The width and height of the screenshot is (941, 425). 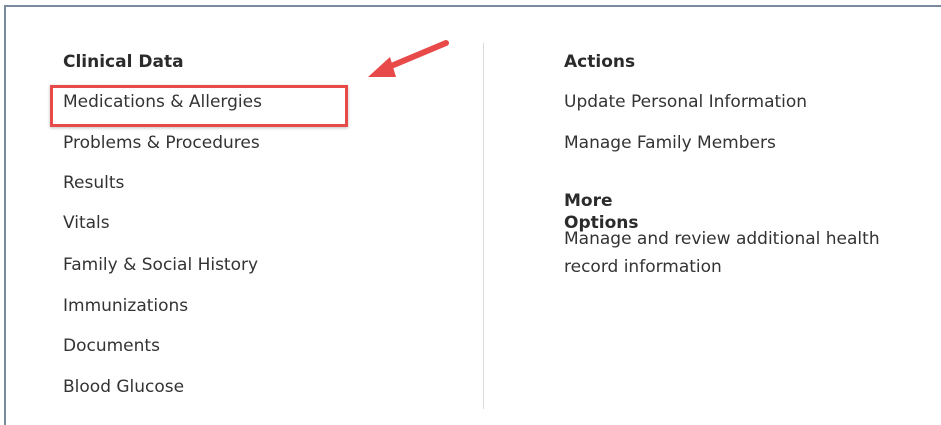 What do you see at coordinates (161, 143) in the screenshot?
I see `menu-link-problems-procedures: Problems & Procedures` at bounding box center [161, 143].